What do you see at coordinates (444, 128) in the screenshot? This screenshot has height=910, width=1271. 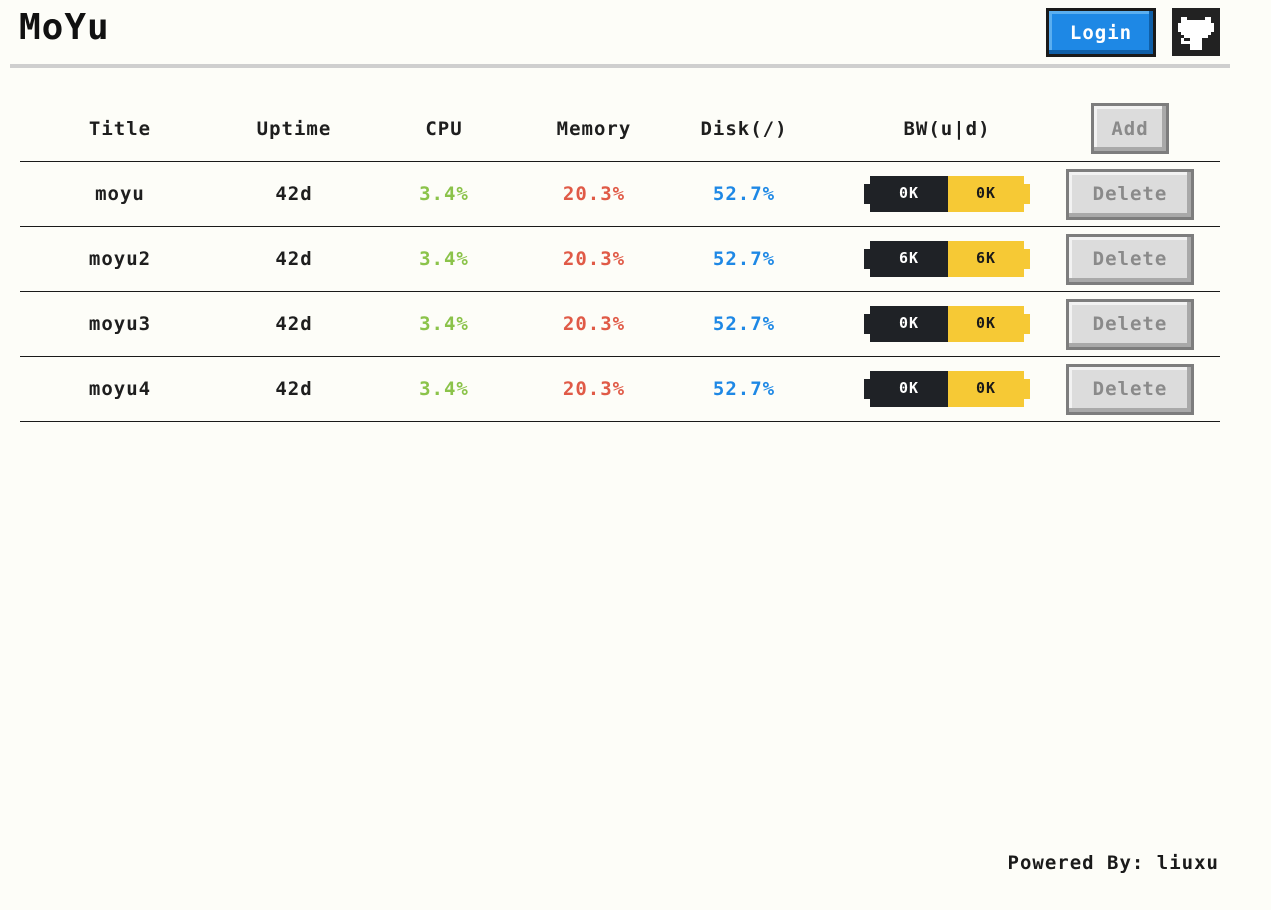 I see `header-cpu: CPU` at bounding box center [444, 128].